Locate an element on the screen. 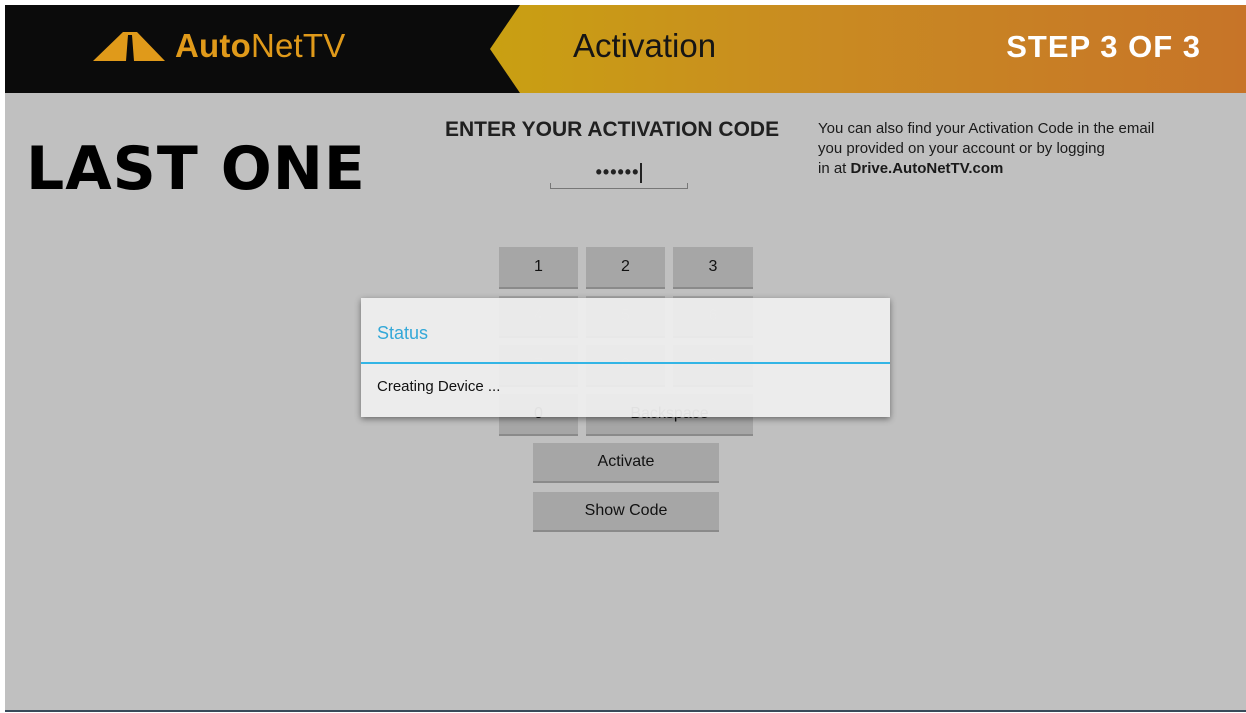 Image resolution: width=1246 pixels, height=713 pixels. show-code-button: Show Code is located at coordinates (626, 512).